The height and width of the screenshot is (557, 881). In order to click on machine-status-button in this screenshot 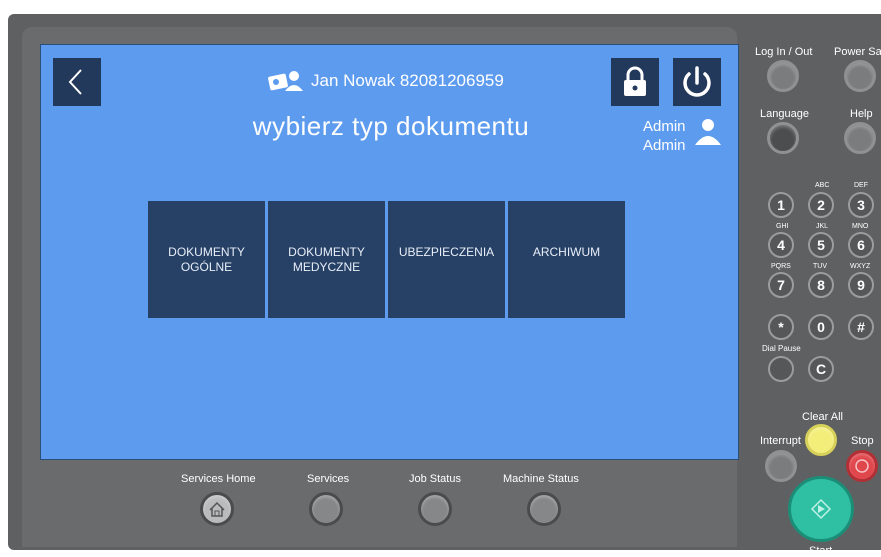, I will do `click(544, 509)`.